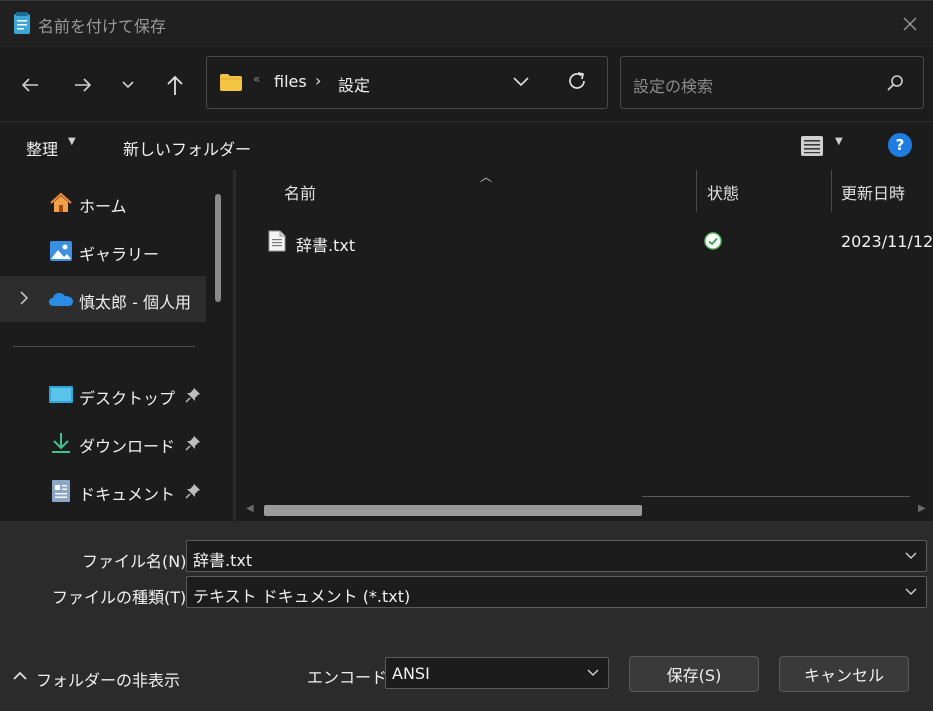 This screenshot has width=933, height=711. I want to click on up-button, so click(175, 85).